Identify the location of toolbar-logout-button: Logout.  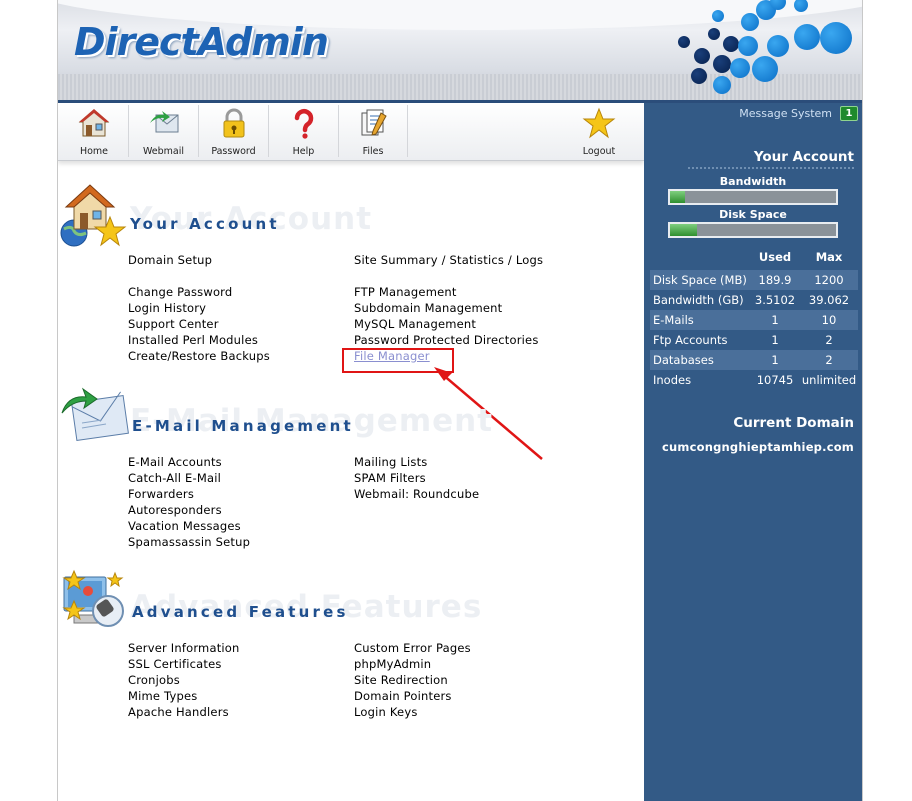
(599, 131).